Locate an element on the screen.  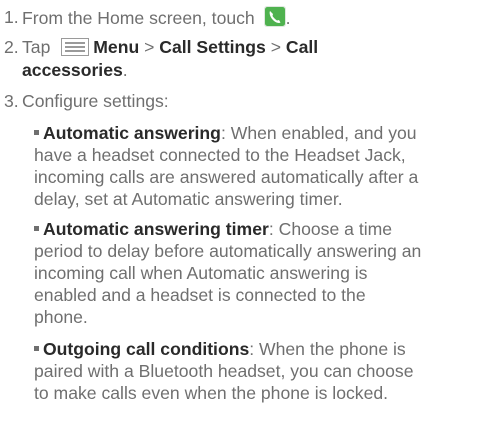
bullet-term: Automatic answering is located at coordinates (132, 133).